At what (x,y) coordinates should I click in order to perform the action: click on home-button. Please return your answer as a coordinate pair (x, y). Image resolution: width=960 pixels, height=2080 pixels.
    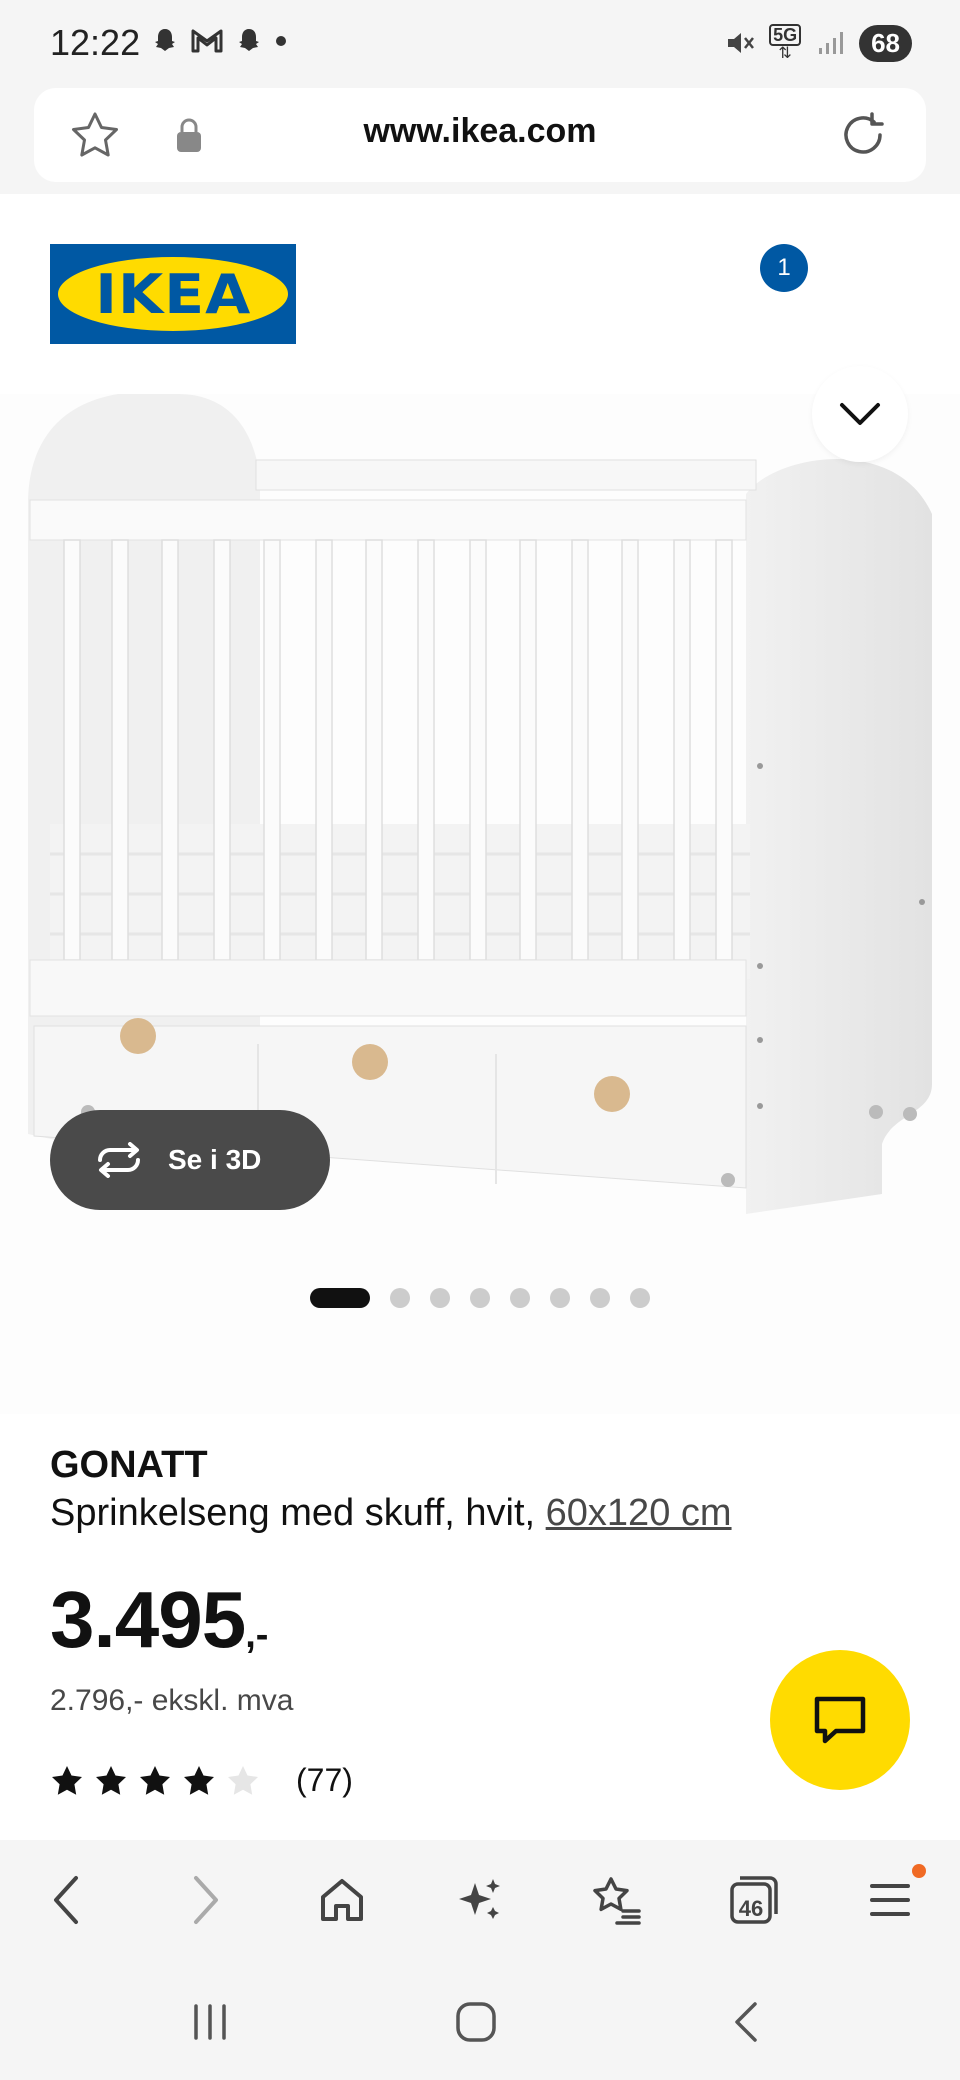
    Looking at the image, I should click on (342, 1900).